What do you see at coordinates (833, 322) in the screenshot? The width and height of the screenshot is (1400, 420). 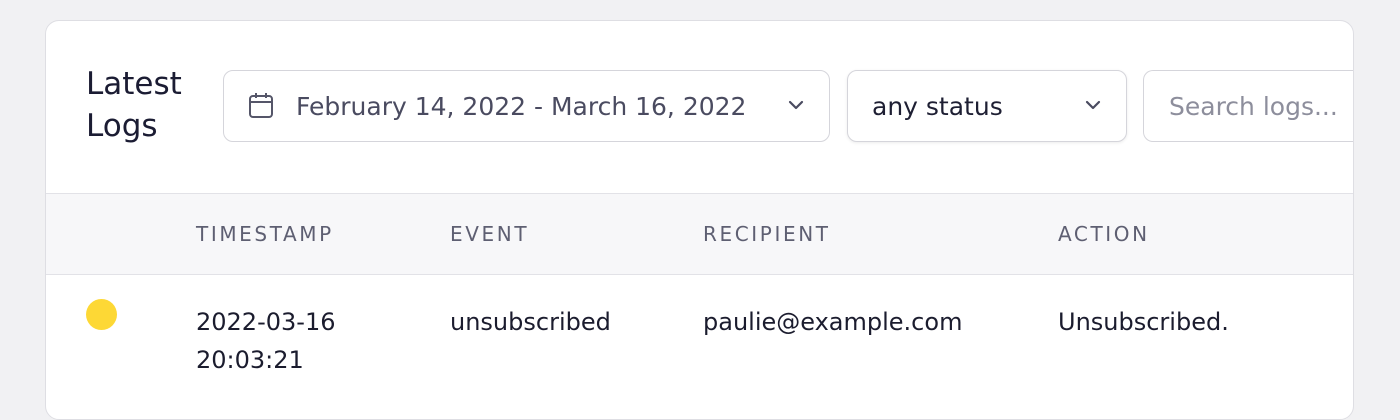 I see `recipient-cell: paulie@example.com` at bounding box center [833, 322].